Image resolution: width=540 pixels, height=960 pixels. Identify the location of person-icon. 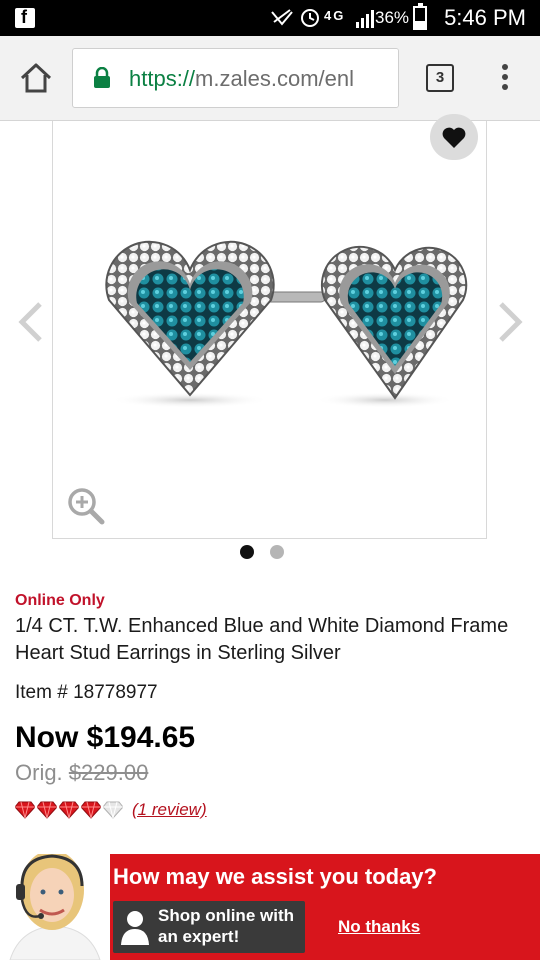
(135, 928).